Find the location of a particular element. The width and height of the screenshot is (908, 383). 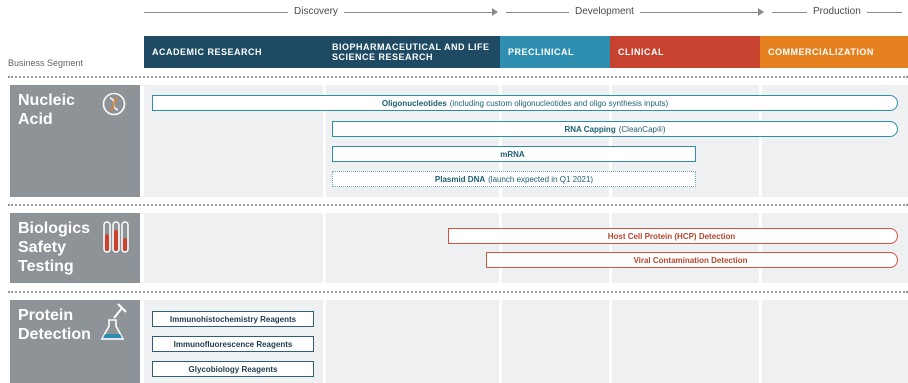

test-tubes-icon is located at coordinates (116, 238).